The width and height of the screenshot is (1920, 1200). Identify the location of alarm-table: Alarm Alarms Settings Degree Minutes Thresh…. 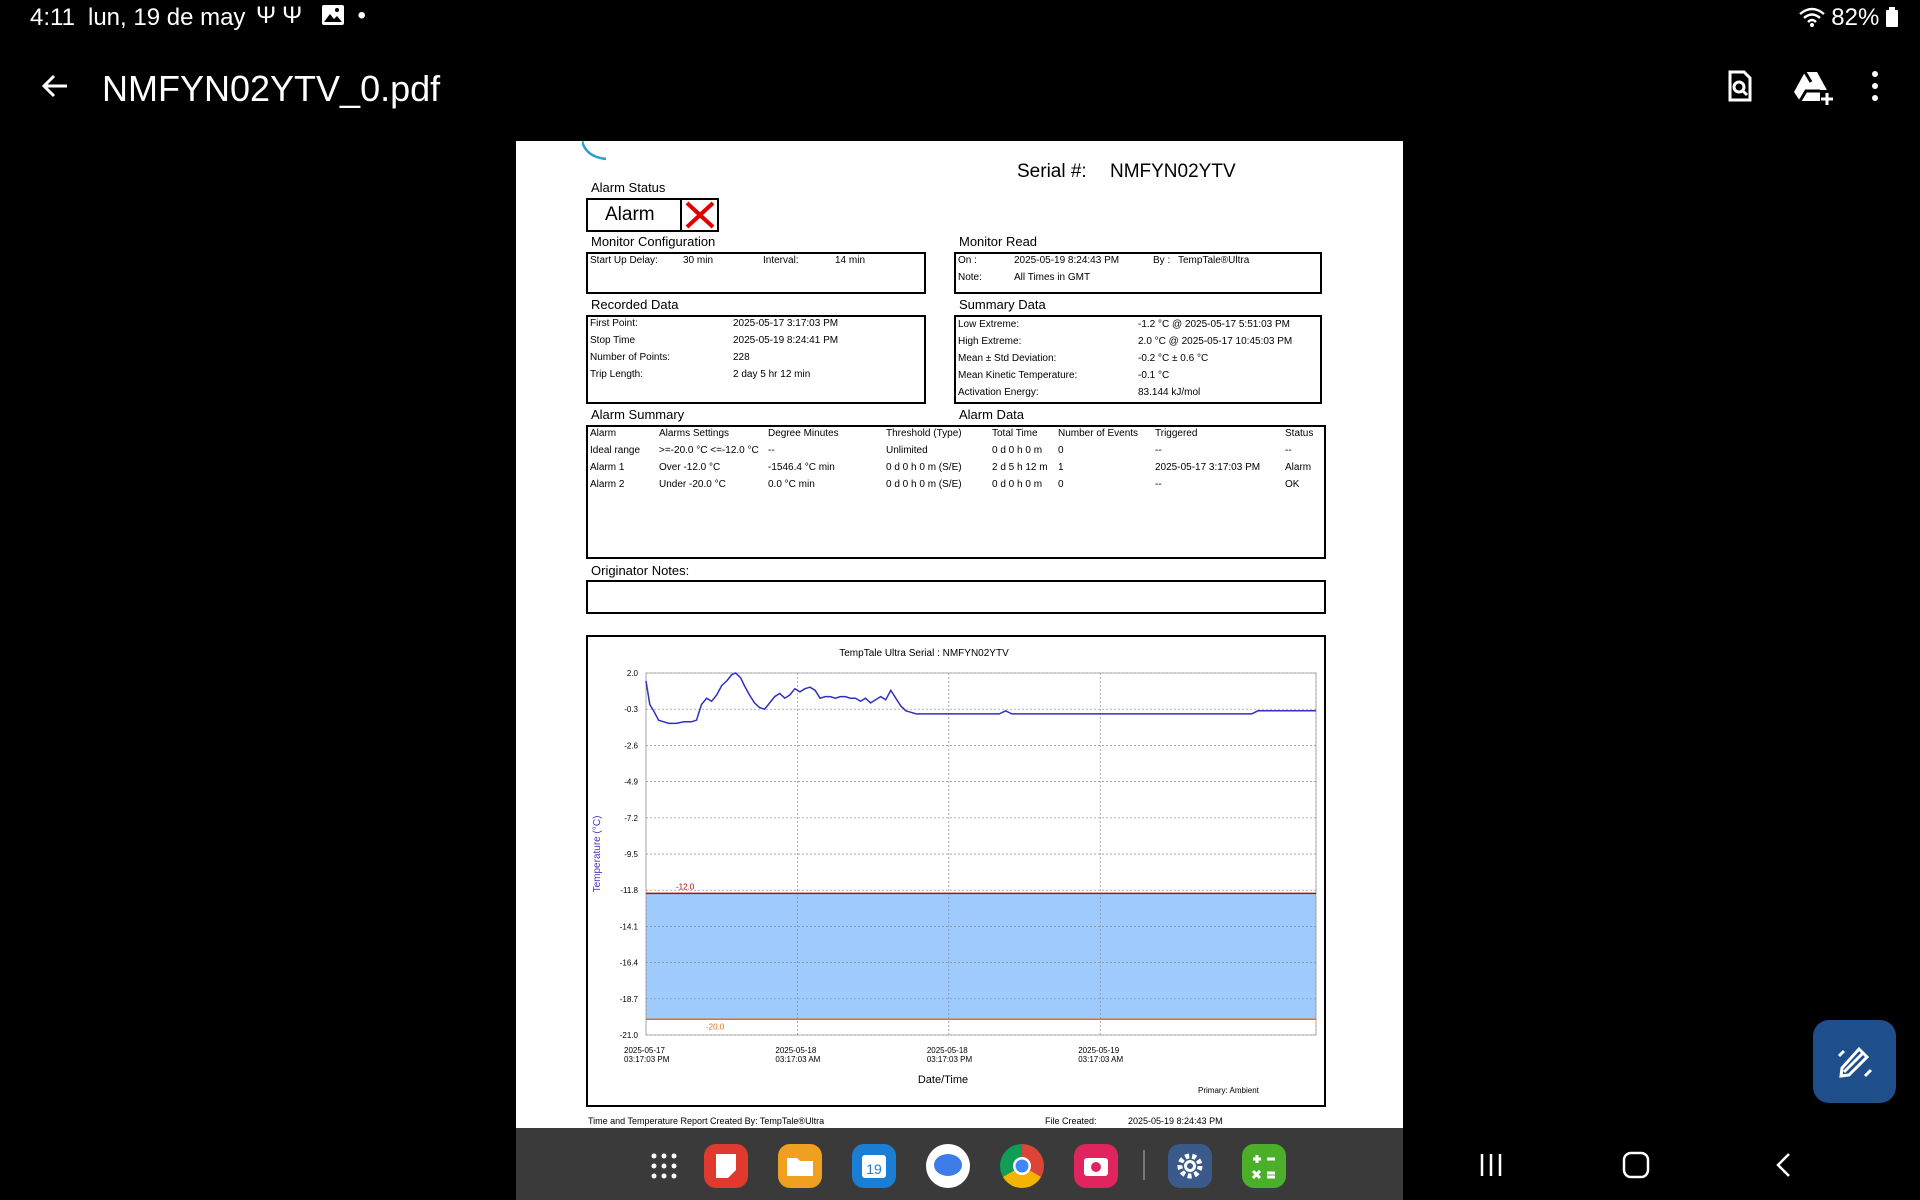
(956, 492).